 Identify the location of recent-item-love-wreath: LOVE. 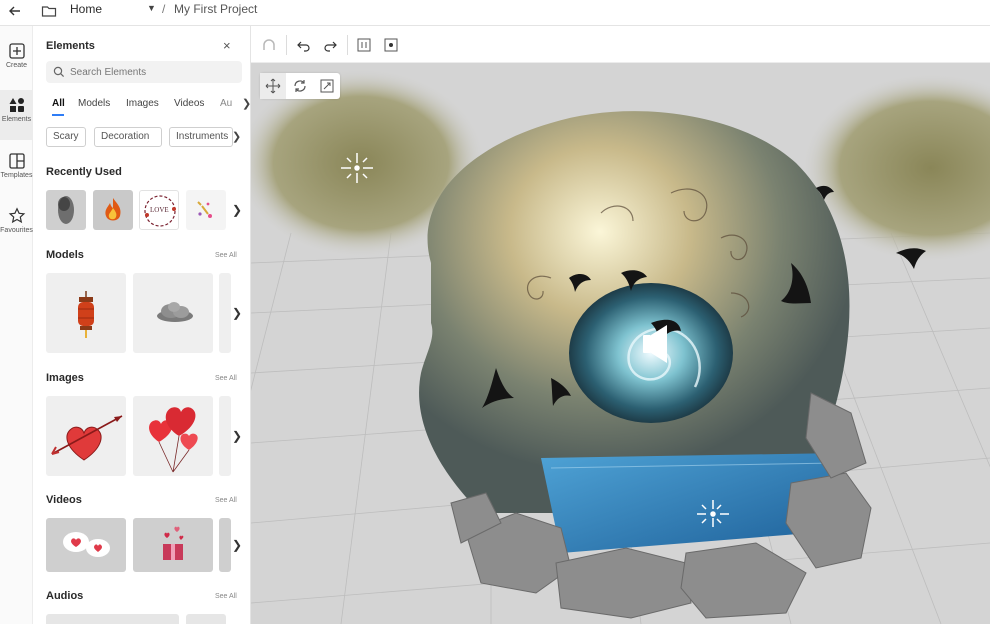
(159, 210).